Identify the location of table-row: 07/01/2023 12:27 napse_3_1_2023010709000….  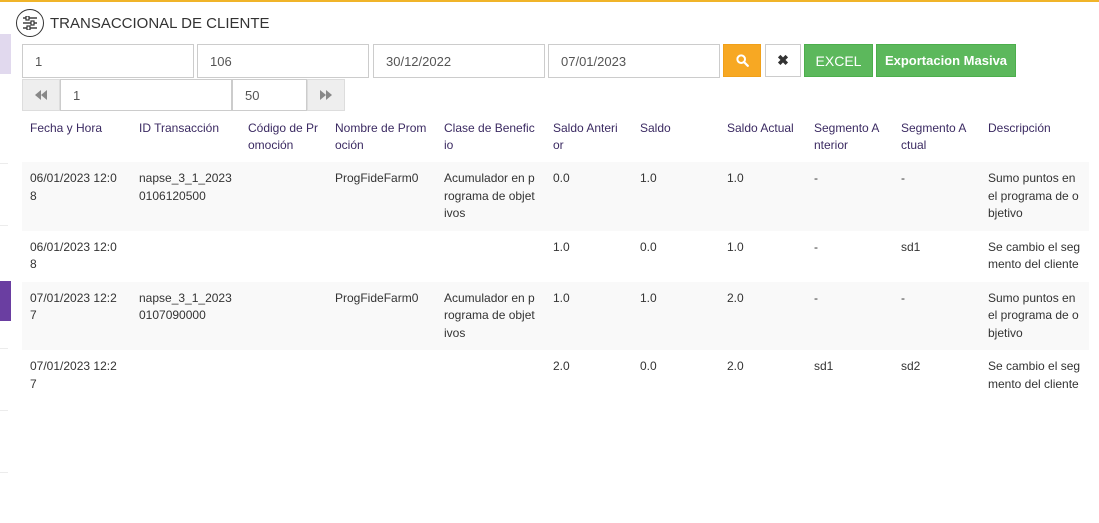
(555, 315).